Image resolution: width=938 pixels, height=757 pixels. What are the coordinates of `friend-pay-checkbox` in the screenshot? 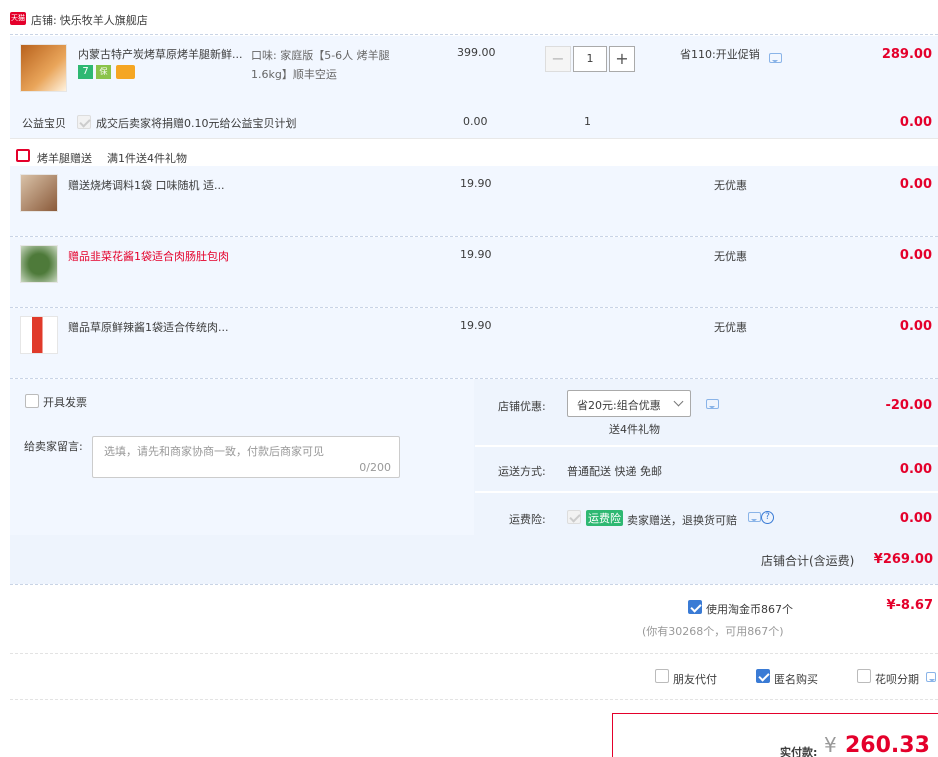 It's located at (662, 676).